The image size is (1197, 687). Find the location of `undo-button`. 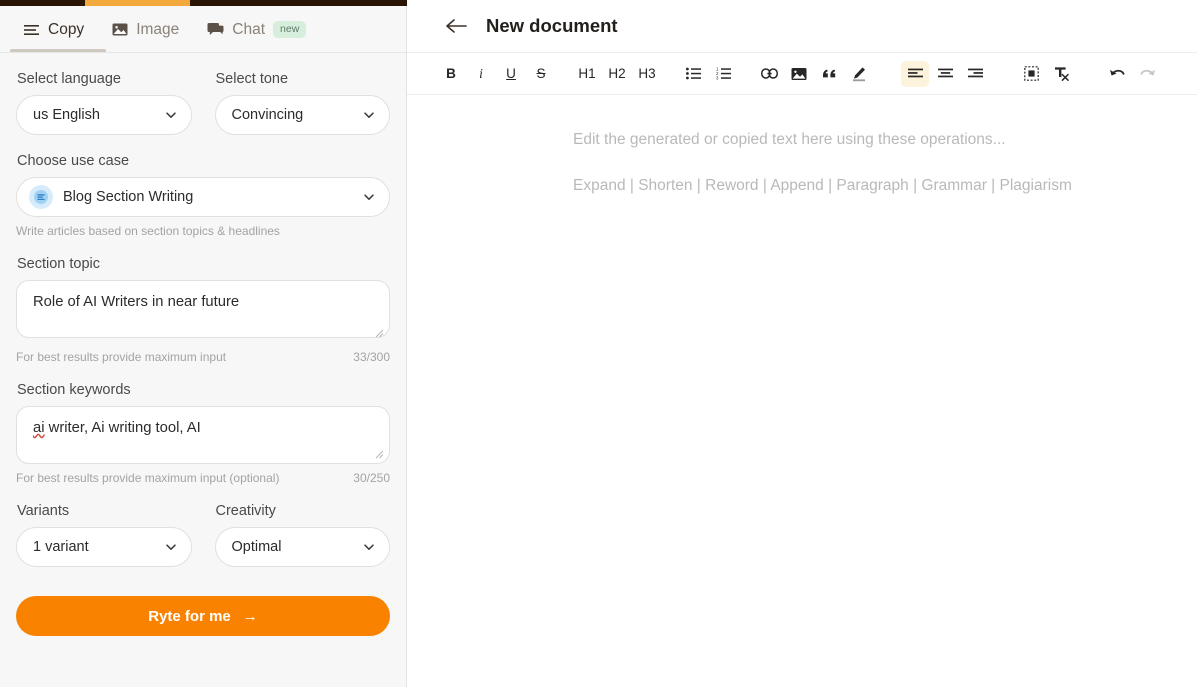

undo-button is located at coordinates (1117, 74).